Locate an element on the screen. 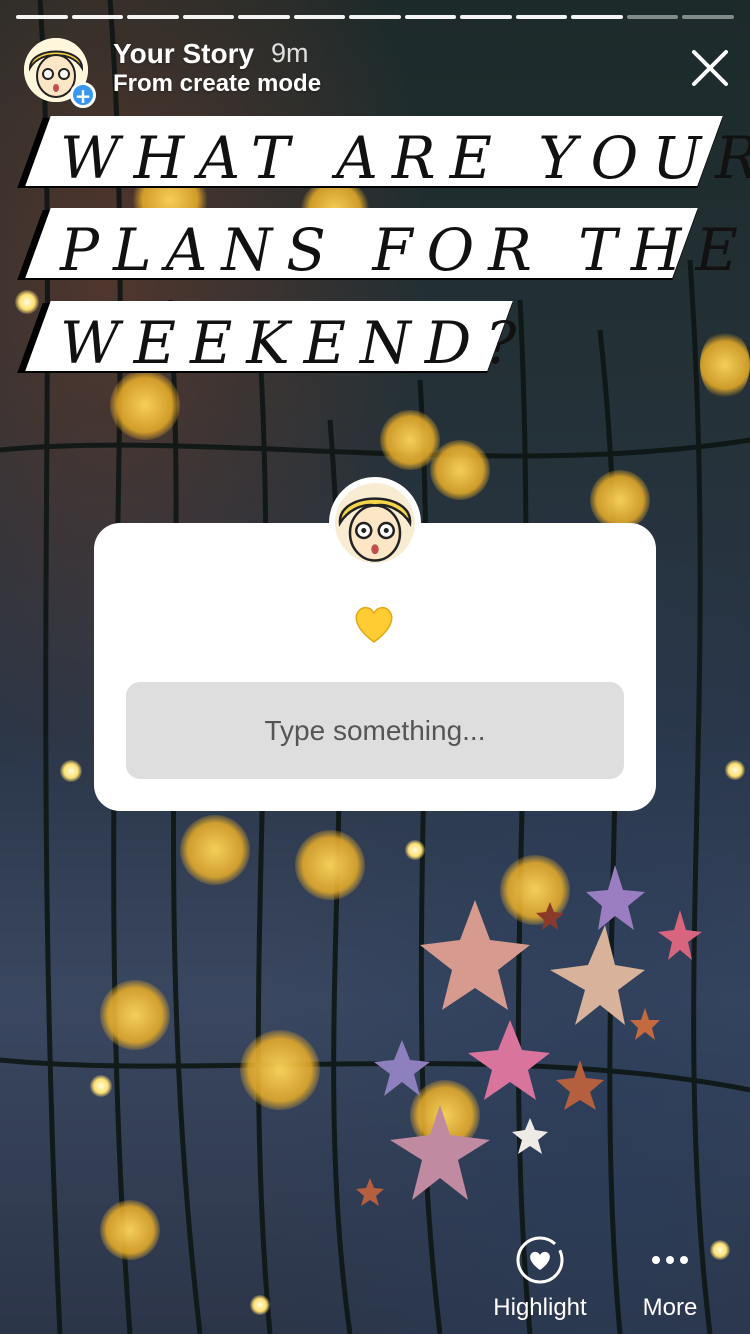  story-subtitle: From create mode is located at coordinates (217, 83).